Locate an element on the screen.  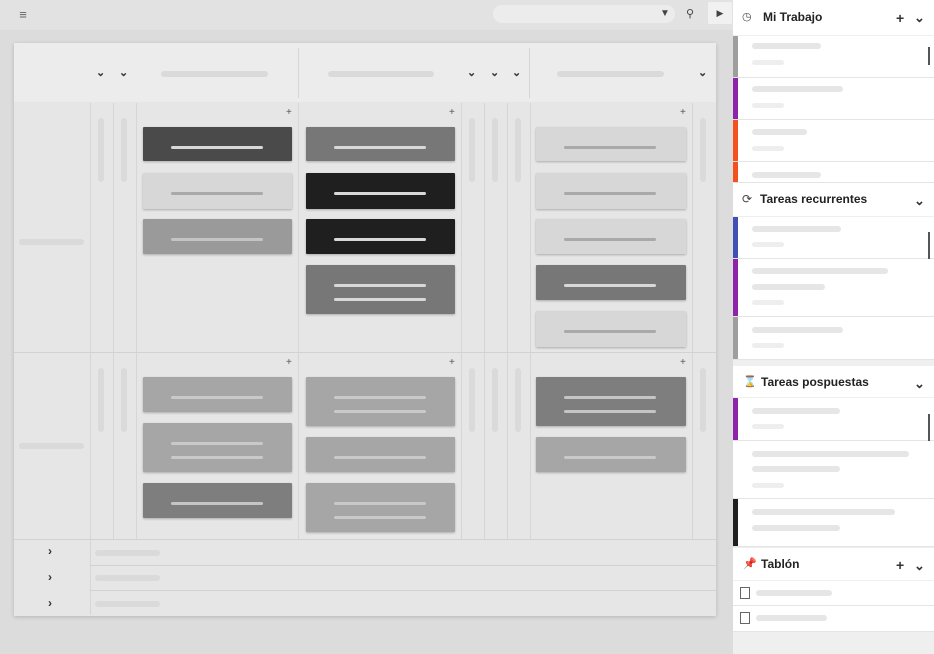
section-title: Tablón is located at coordinates (780, 564).